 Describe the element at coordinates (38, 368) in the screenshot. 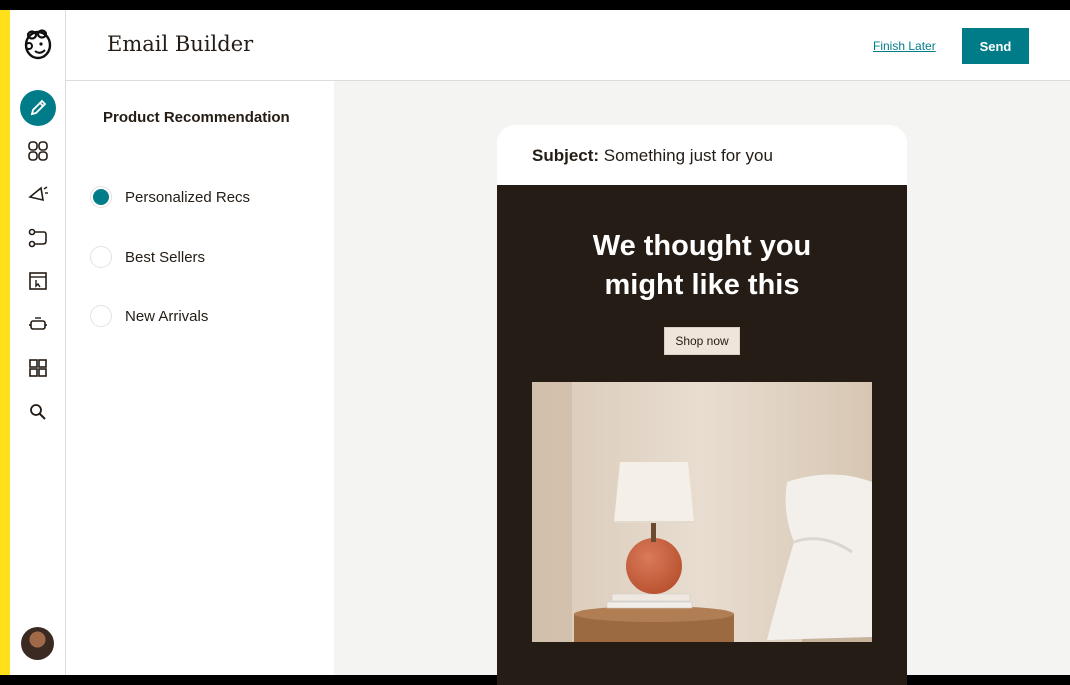

I see `content-icon` at that location.